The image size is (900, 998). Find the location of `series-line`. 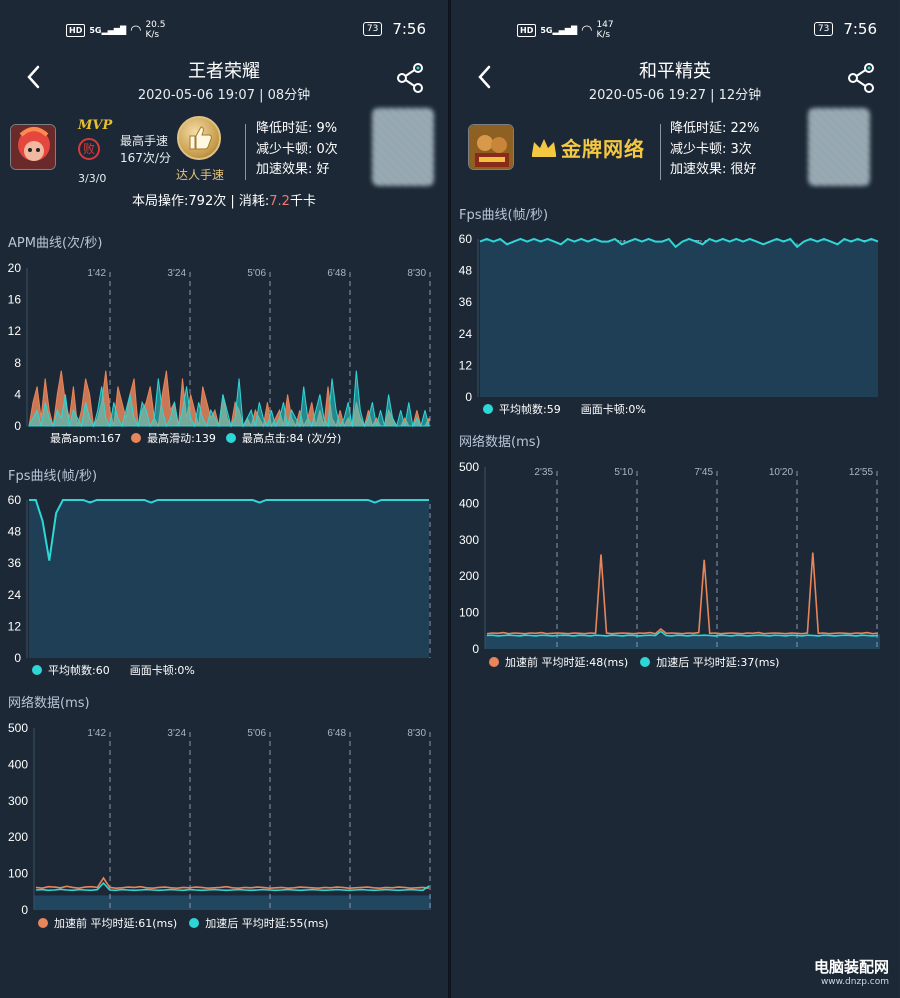

series-line is located at coordinates (232, 883).